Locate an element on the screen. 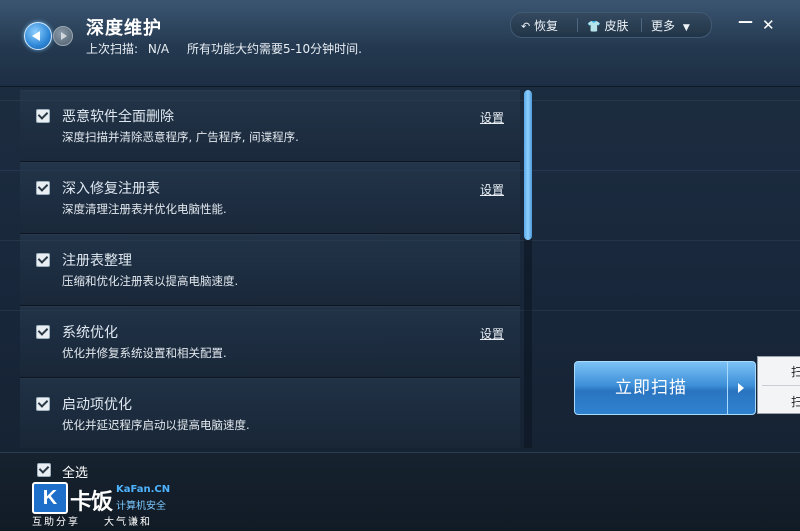  page-title: 深度维护 is located at coordinates (124, 28).